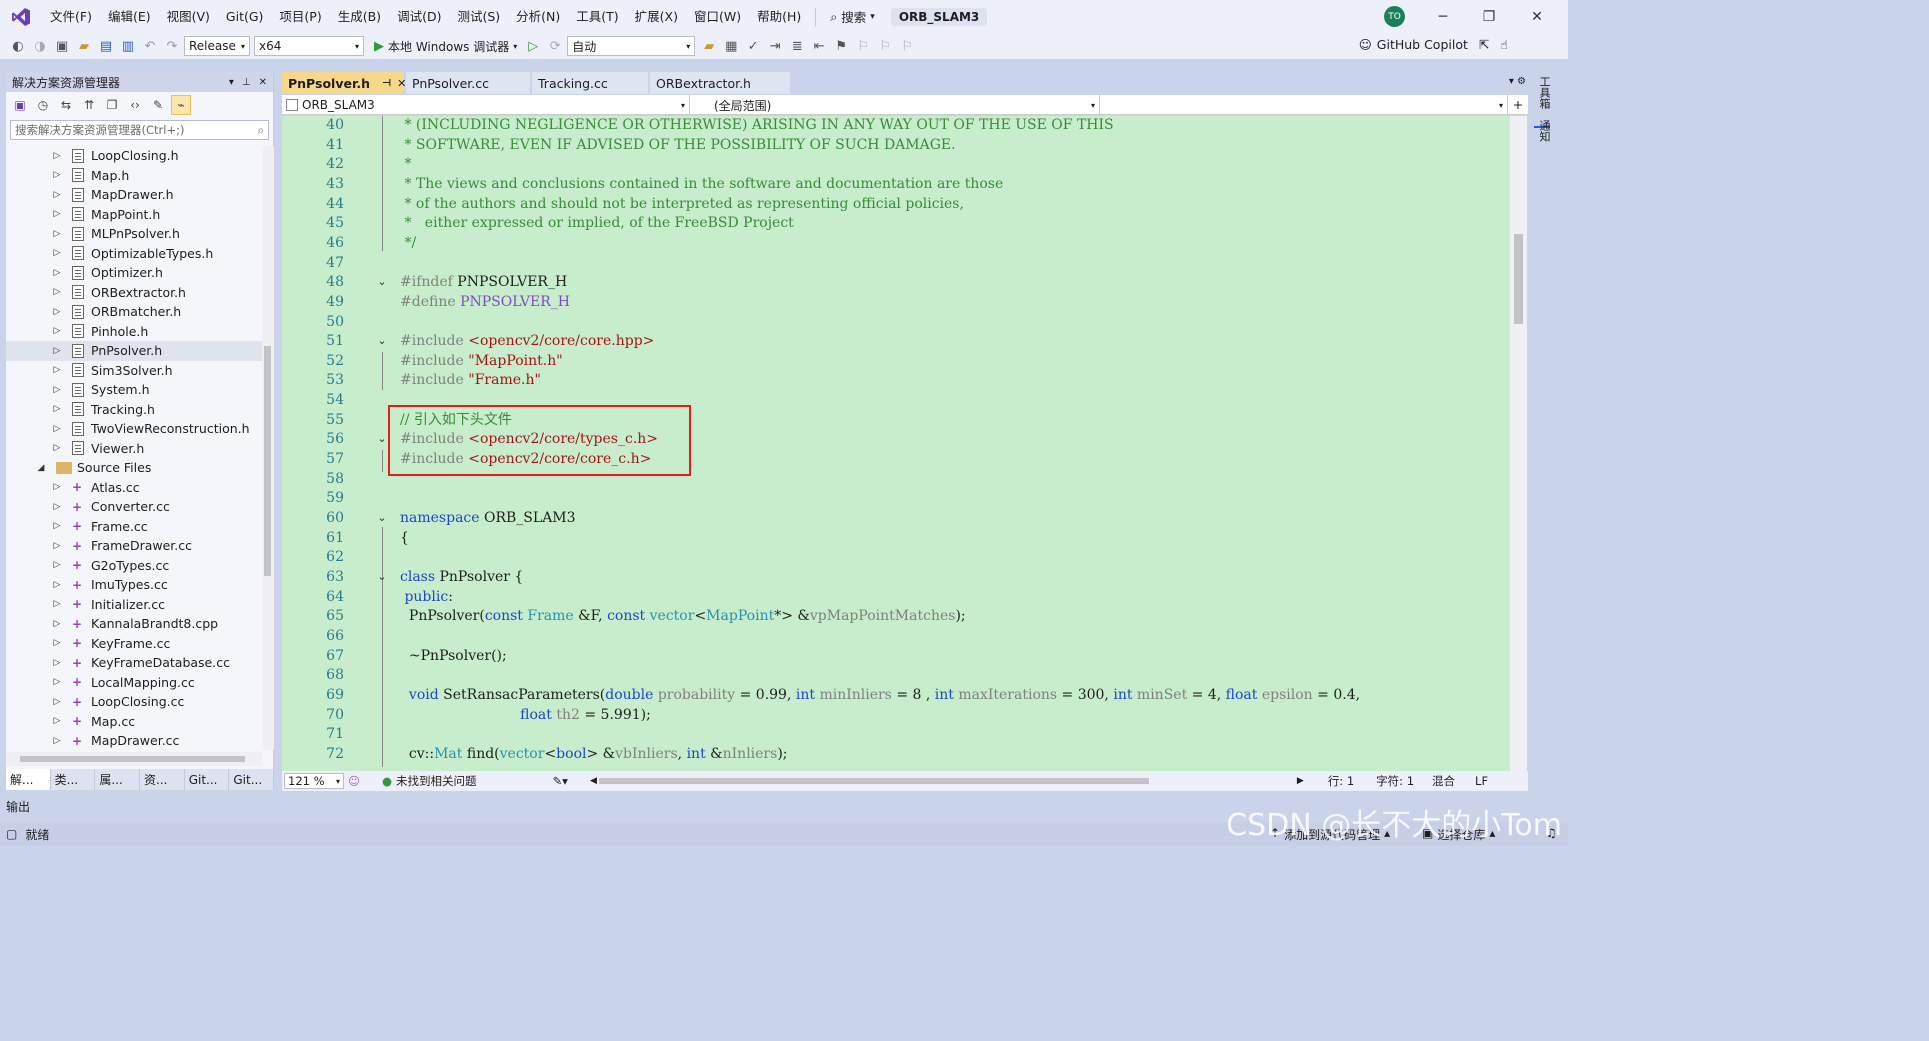 This screenshot has height=1041, width=1929. Describe the element at coordinates (1517, 81) in the screenshot. I see `tab-list-dropdown-icon: ▾ ⚙` at that location.